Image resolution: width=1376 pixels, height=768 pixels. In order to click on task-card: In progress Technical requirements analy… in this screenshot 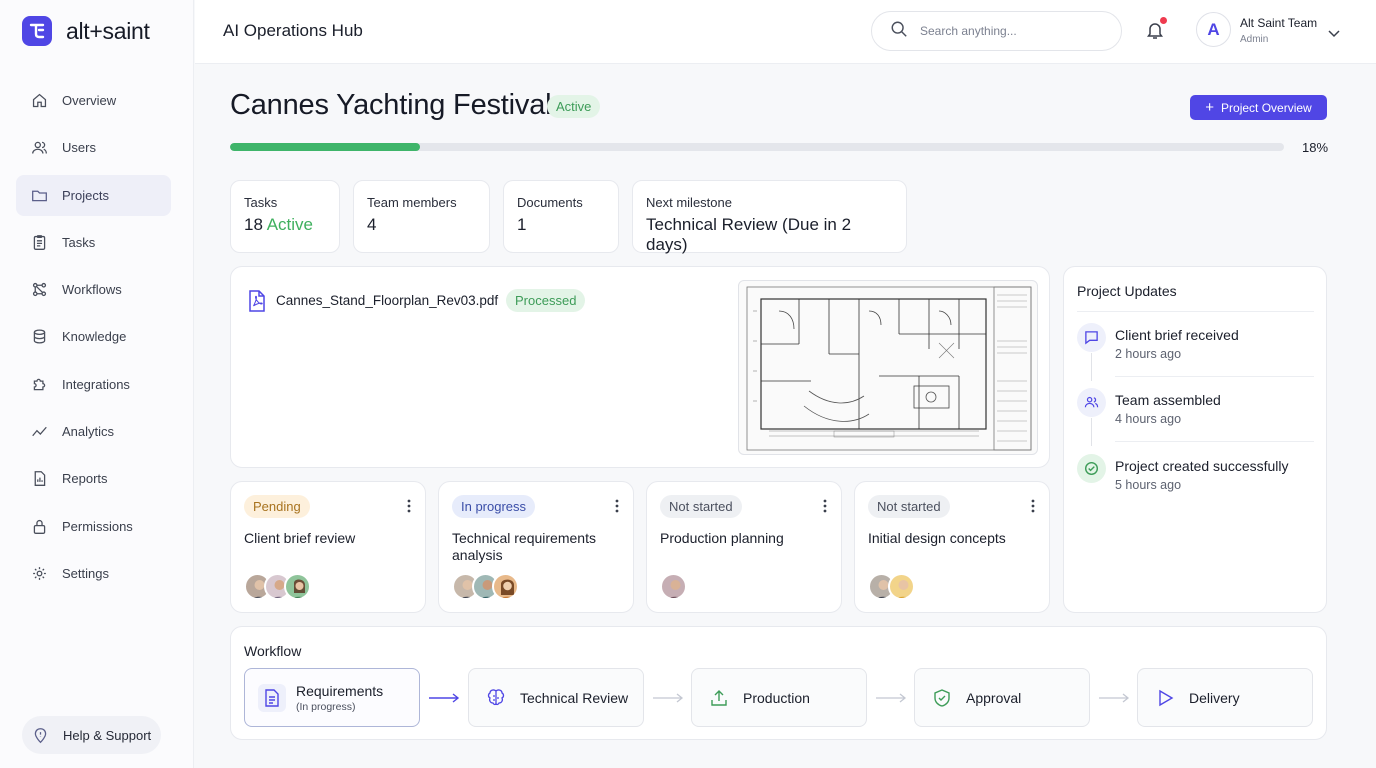, I will do `click(536, 547)`.